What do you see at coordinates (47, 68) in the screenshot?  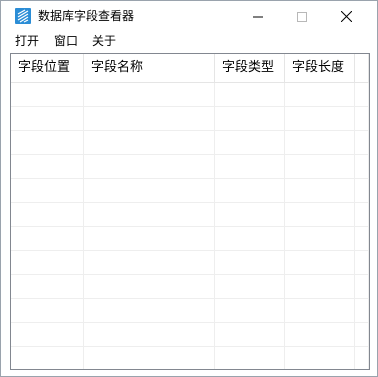 I see `column-header-position: 字段位置` at bounding box center [47, 68].